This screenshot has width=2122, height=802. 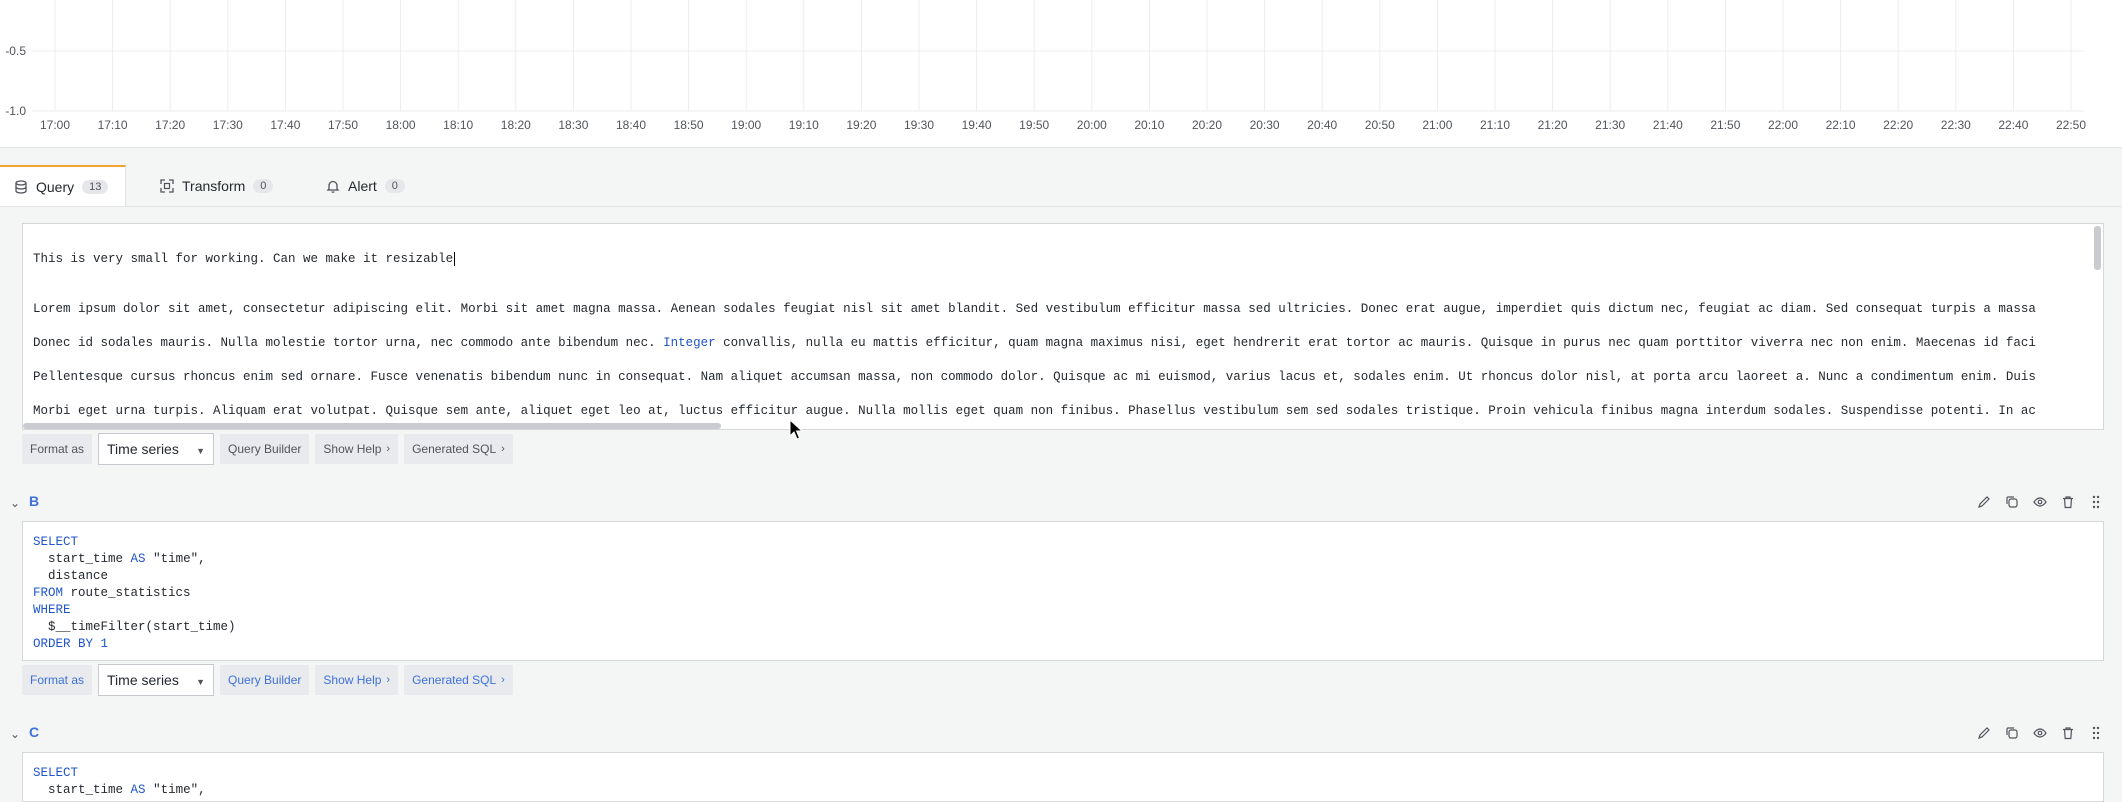 I want to click on x-tick-label: 18:40, so click(x=631, y=125).